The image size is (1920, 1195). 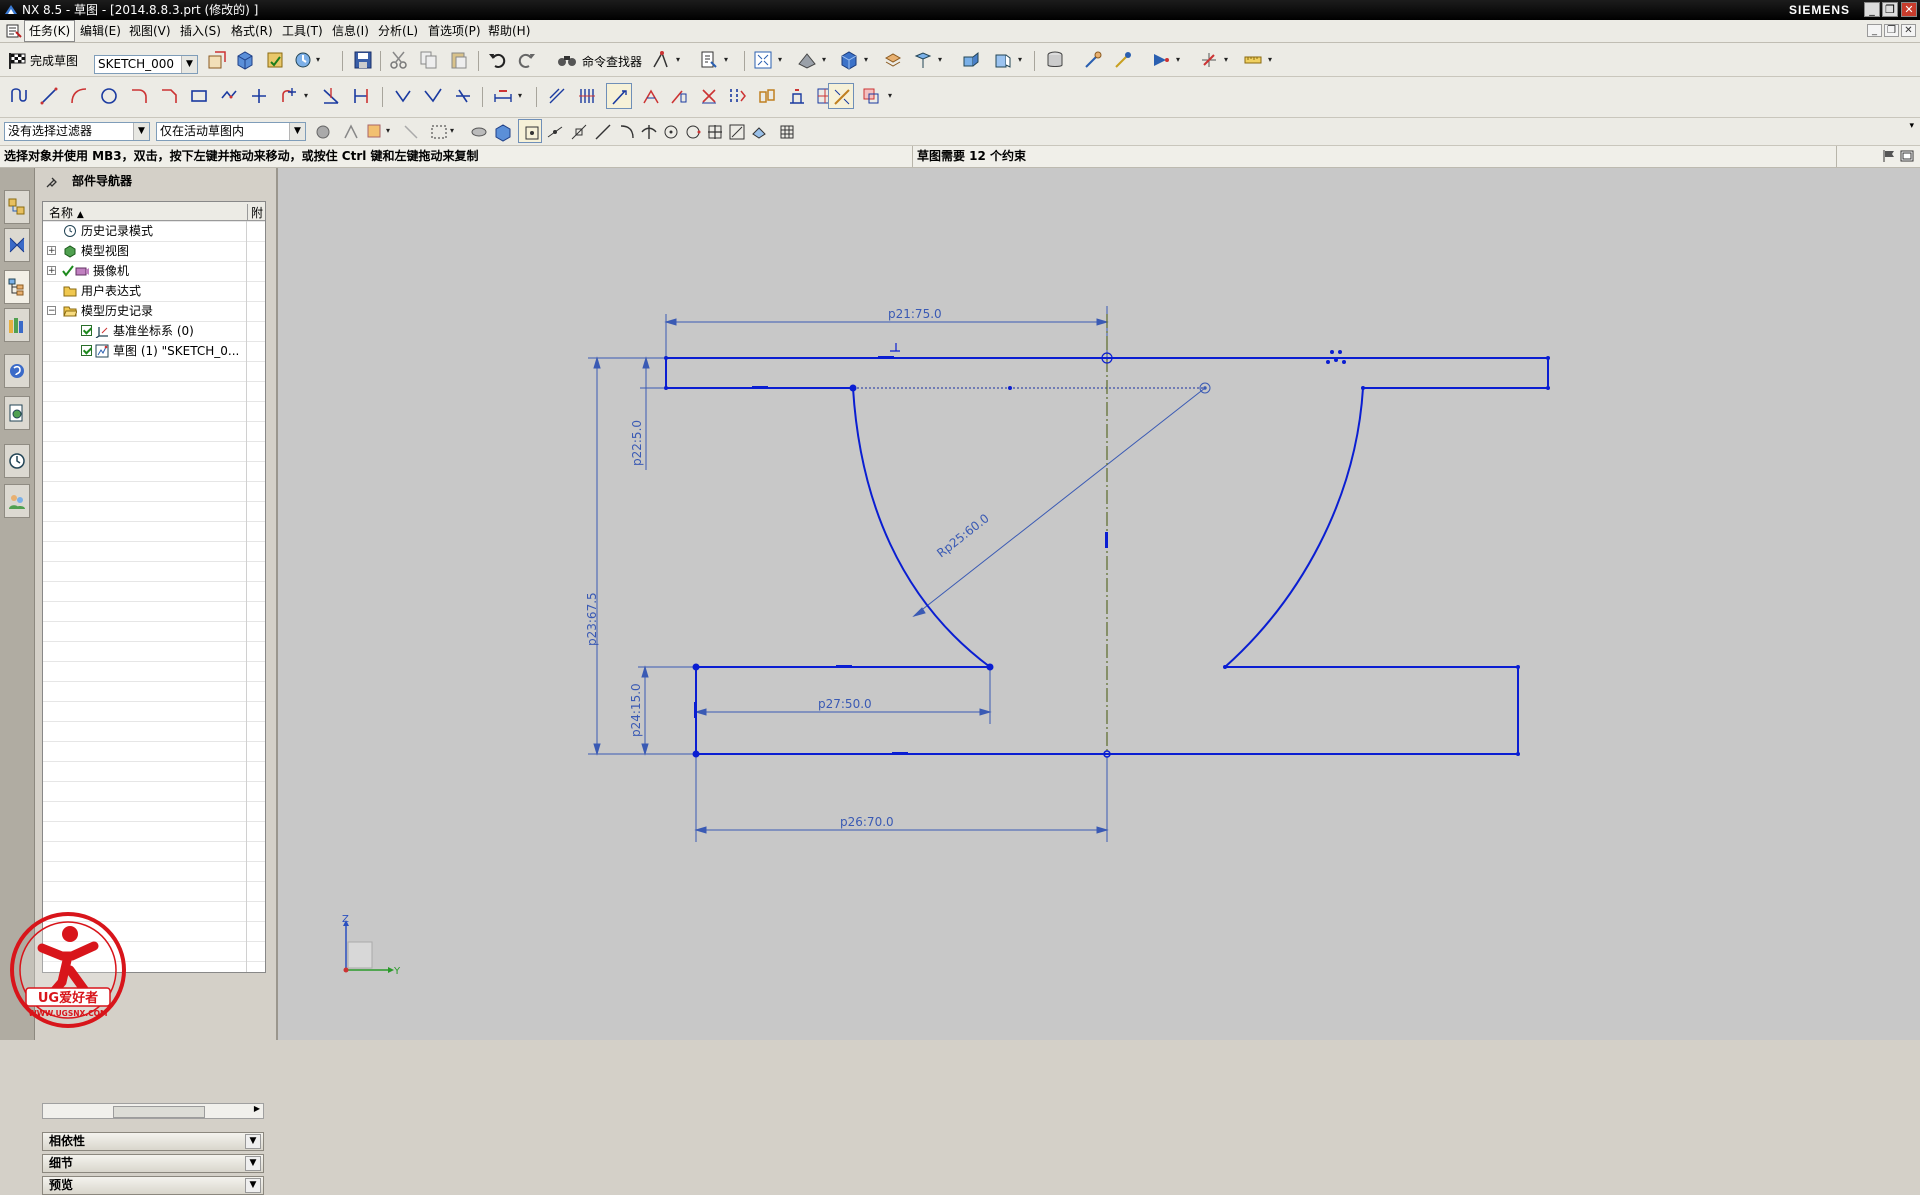 I want to click on rectangle-select-button, so click(x=438, y=131).